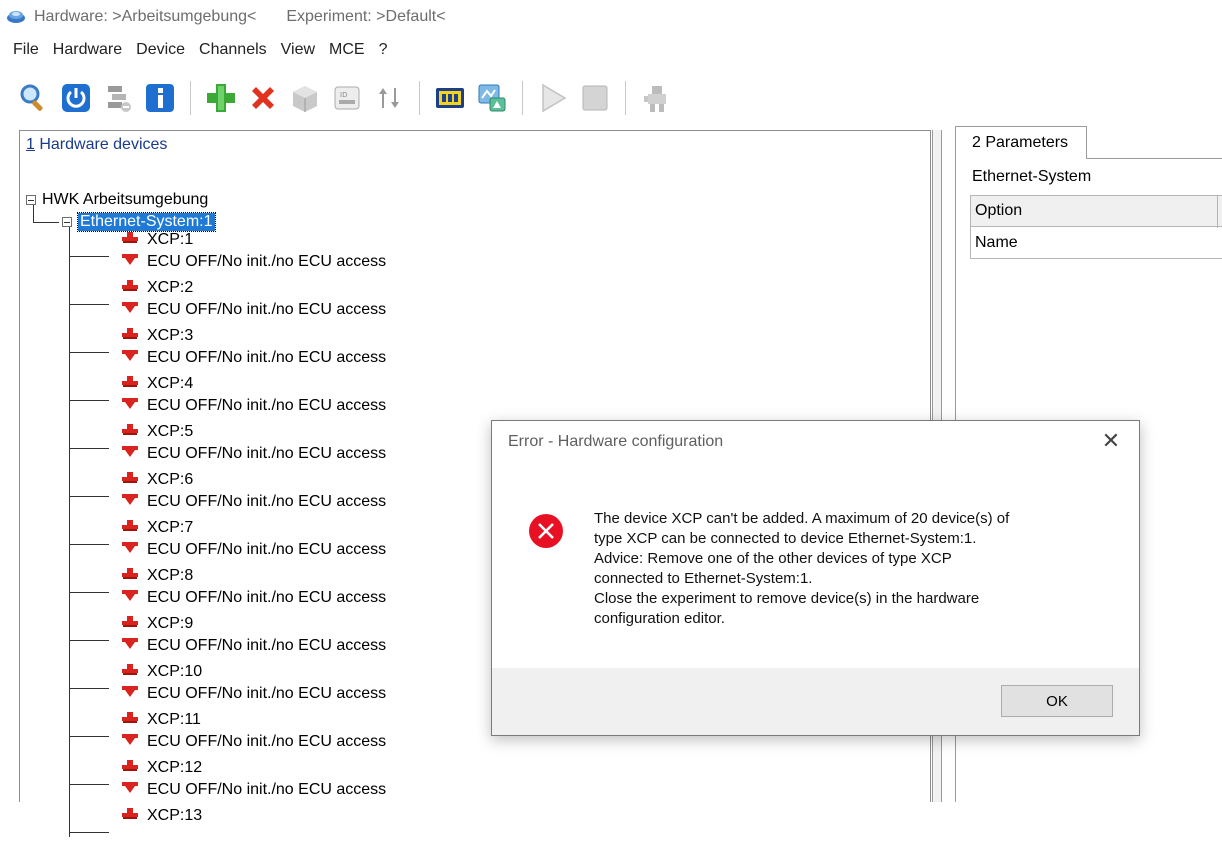  Describe the element at coordinates (499, 829) in the screenshot. I see `tree-node-device: XCP:13` at that location.